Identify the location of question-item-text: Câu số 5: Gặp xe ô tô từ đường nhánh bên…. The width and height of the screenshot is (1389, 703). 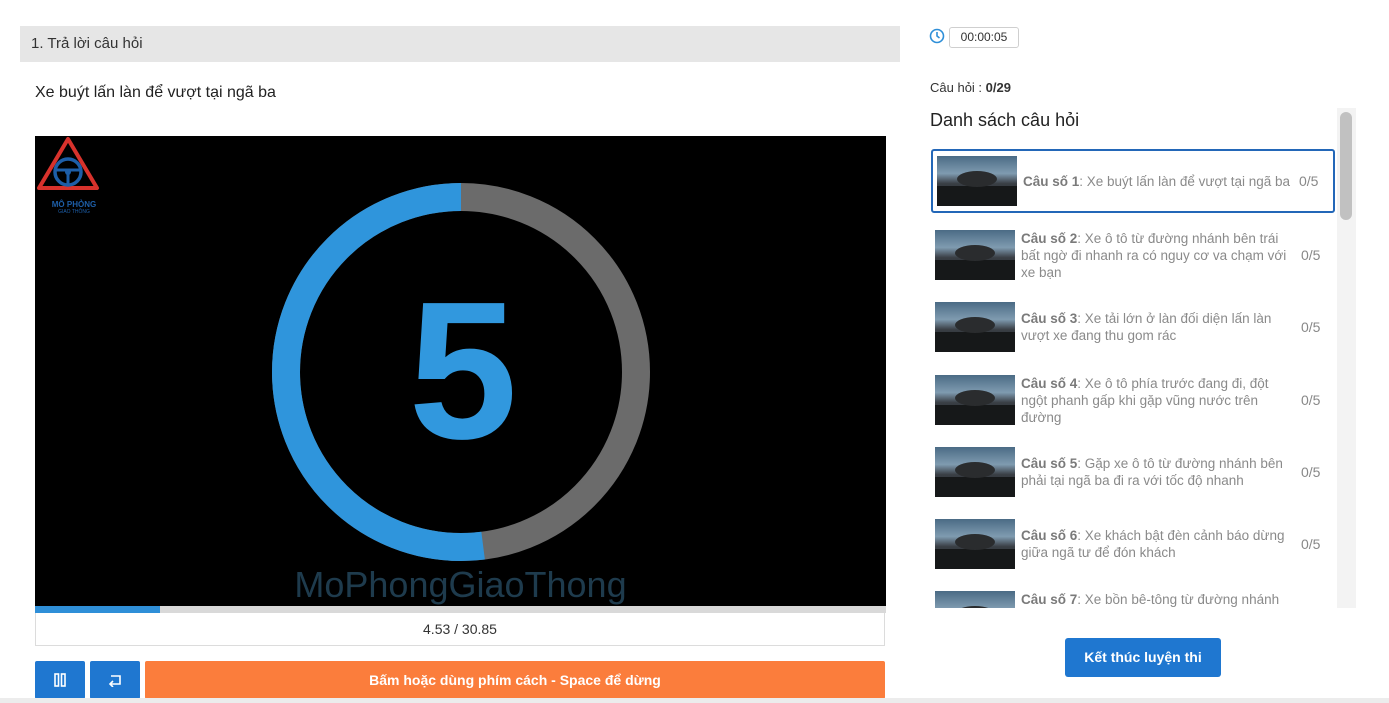
(1158, 472).